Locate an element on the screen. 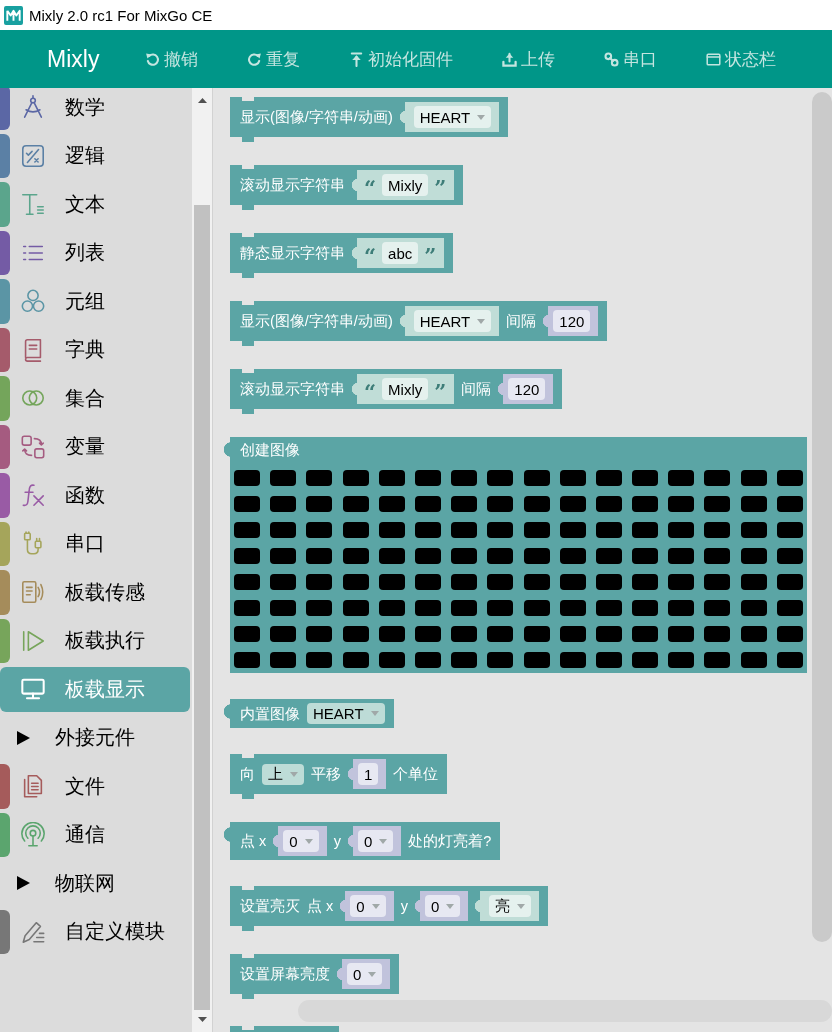 The image size is (832, 1032). sidebar-item: 变量 is located at coordinates (95, 446).